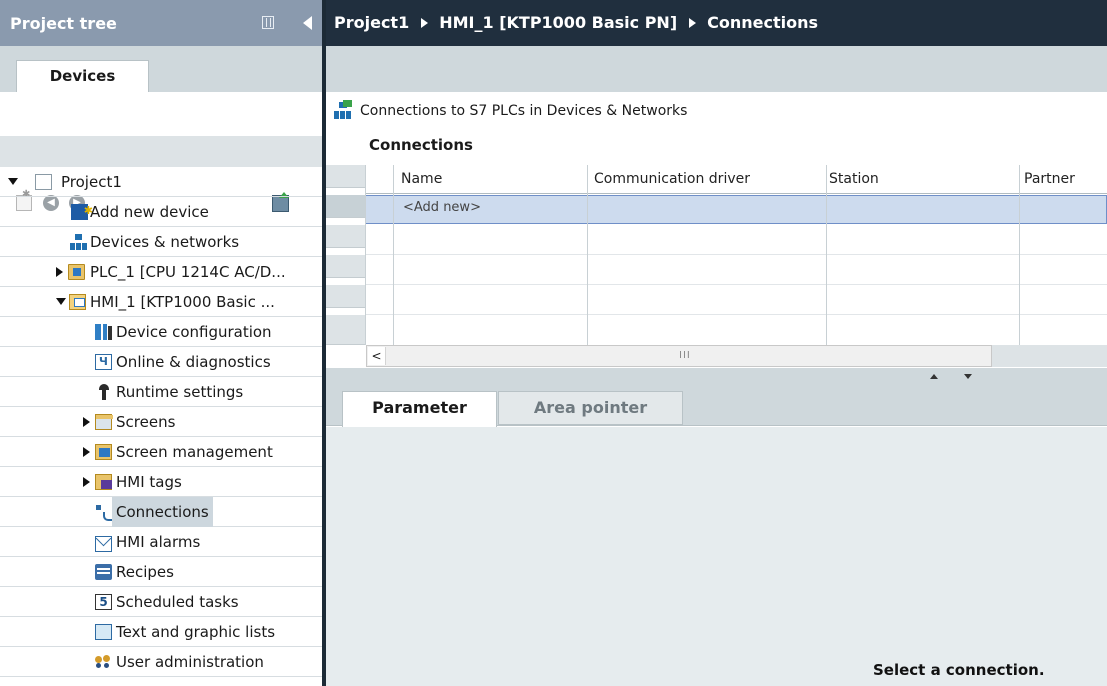 Image resolution: width=1107 pixels, height=686 pixels. What do you see at coordinates (161, 512) in the screenshot?
I see `tree-item-connections: Connections` at bounding box center [161, 512].